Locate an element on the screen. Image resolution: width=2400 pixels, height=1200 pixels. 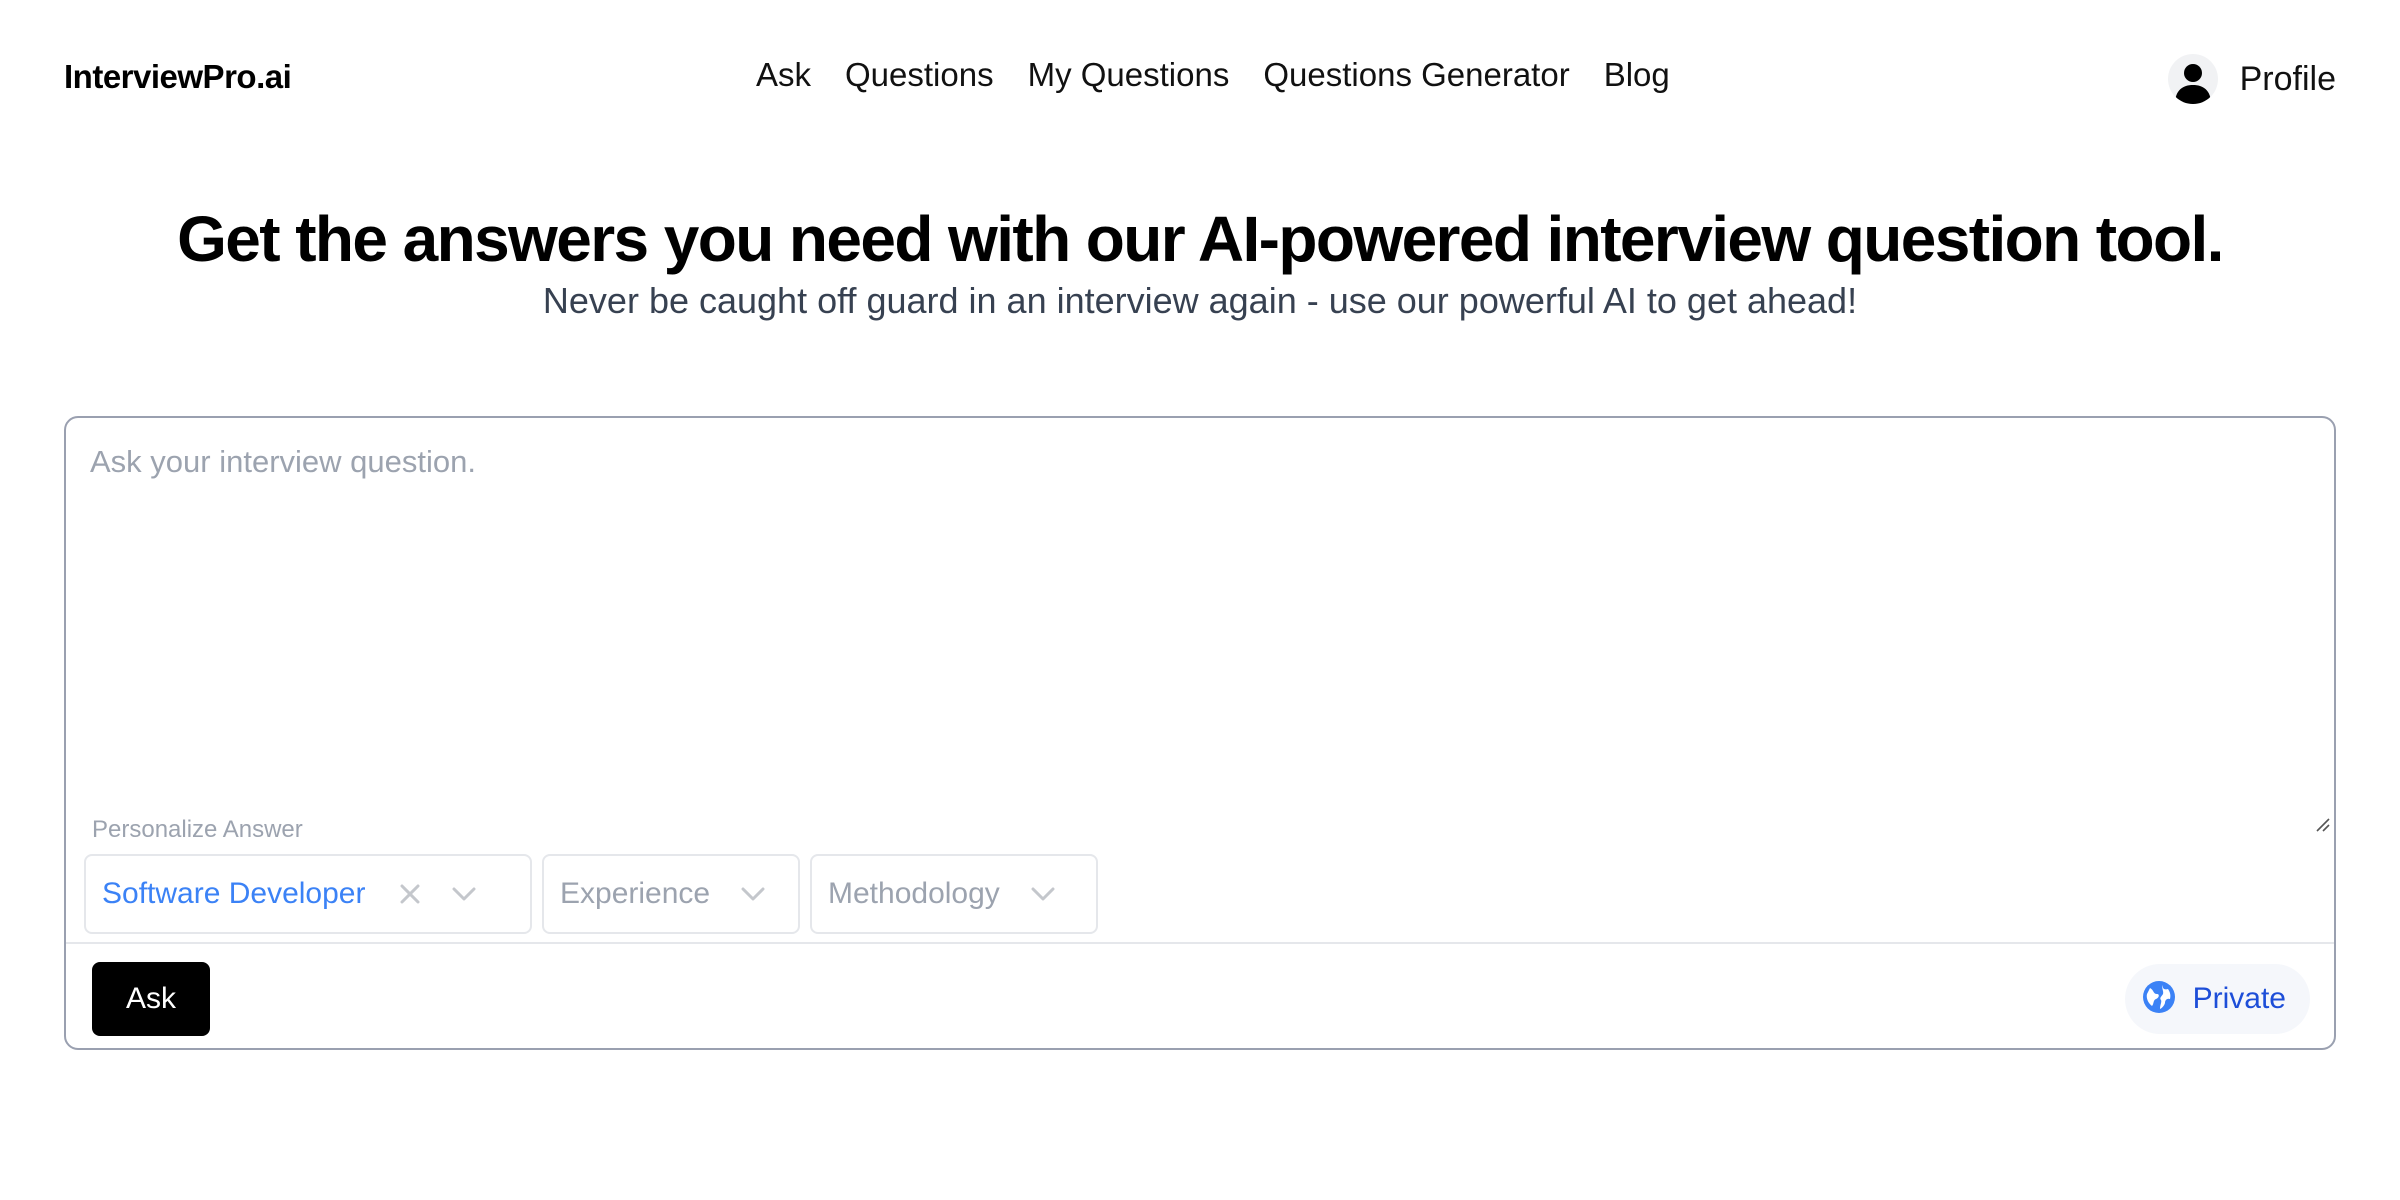
nav-blog: Blog is located at coordinates (1637, 75).